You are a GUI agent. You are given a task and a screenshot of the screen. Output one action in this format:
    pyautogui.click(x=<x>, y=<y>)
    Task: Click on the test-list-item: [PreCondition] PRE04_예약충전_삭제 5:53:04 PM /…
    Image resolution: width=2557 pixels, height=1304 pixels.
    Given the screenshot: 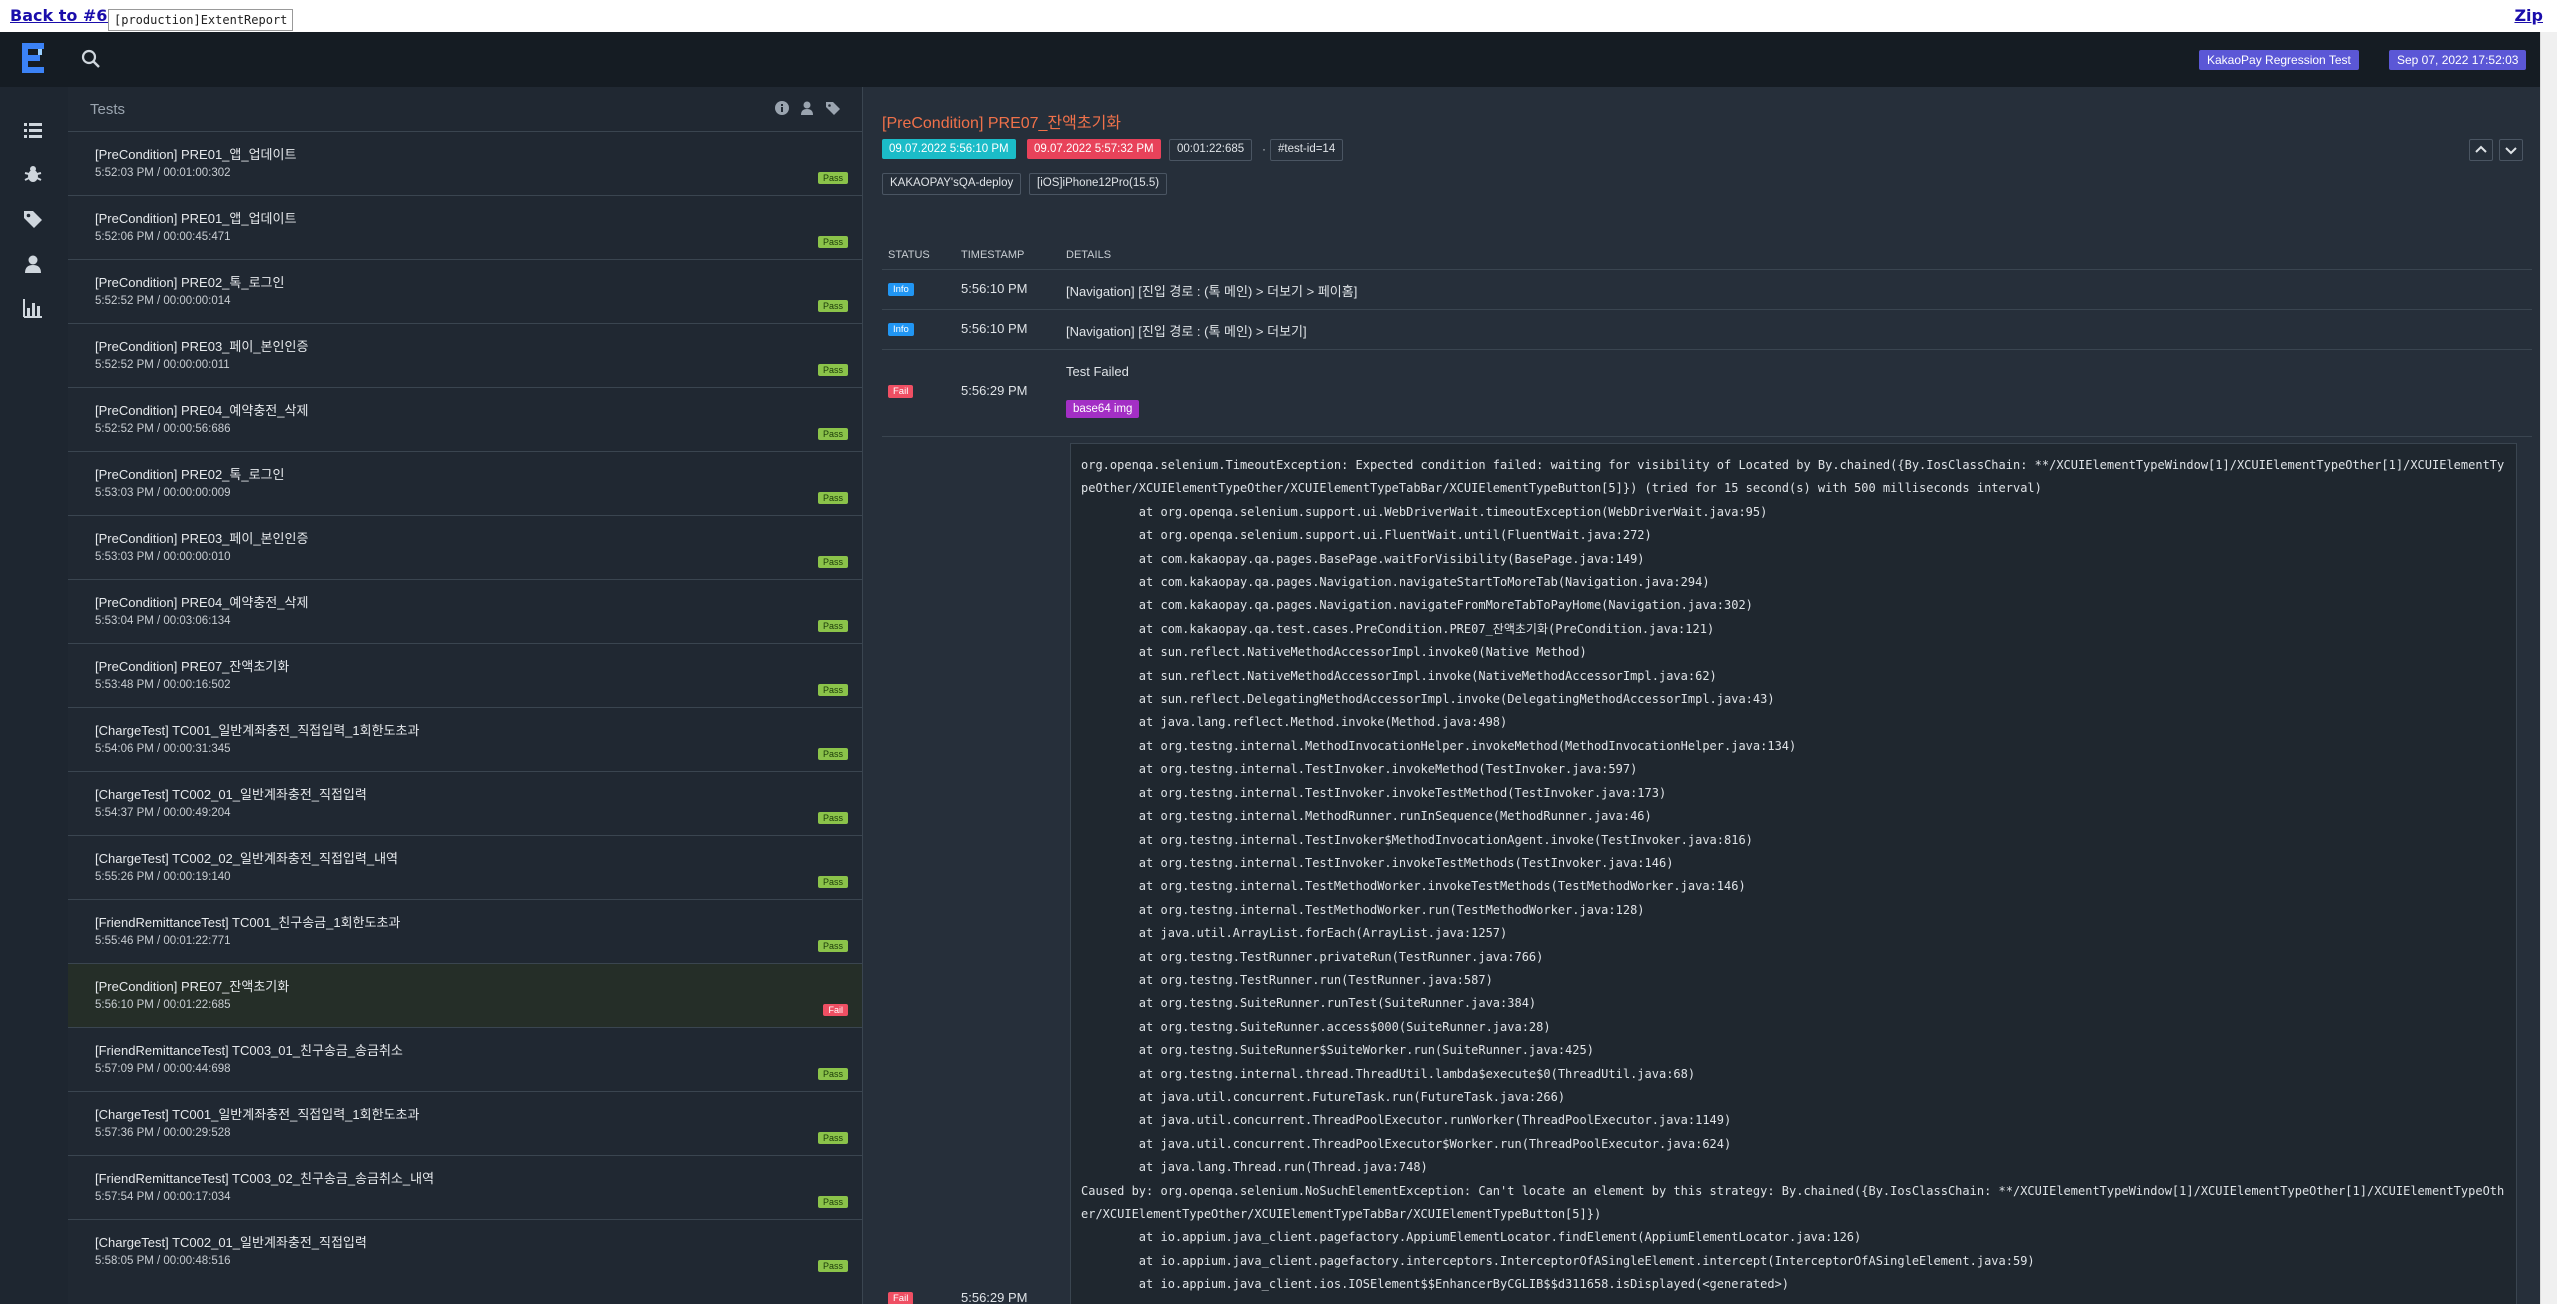 What is the action you would take?
    pyautogui.click(x=465, y=611)
    